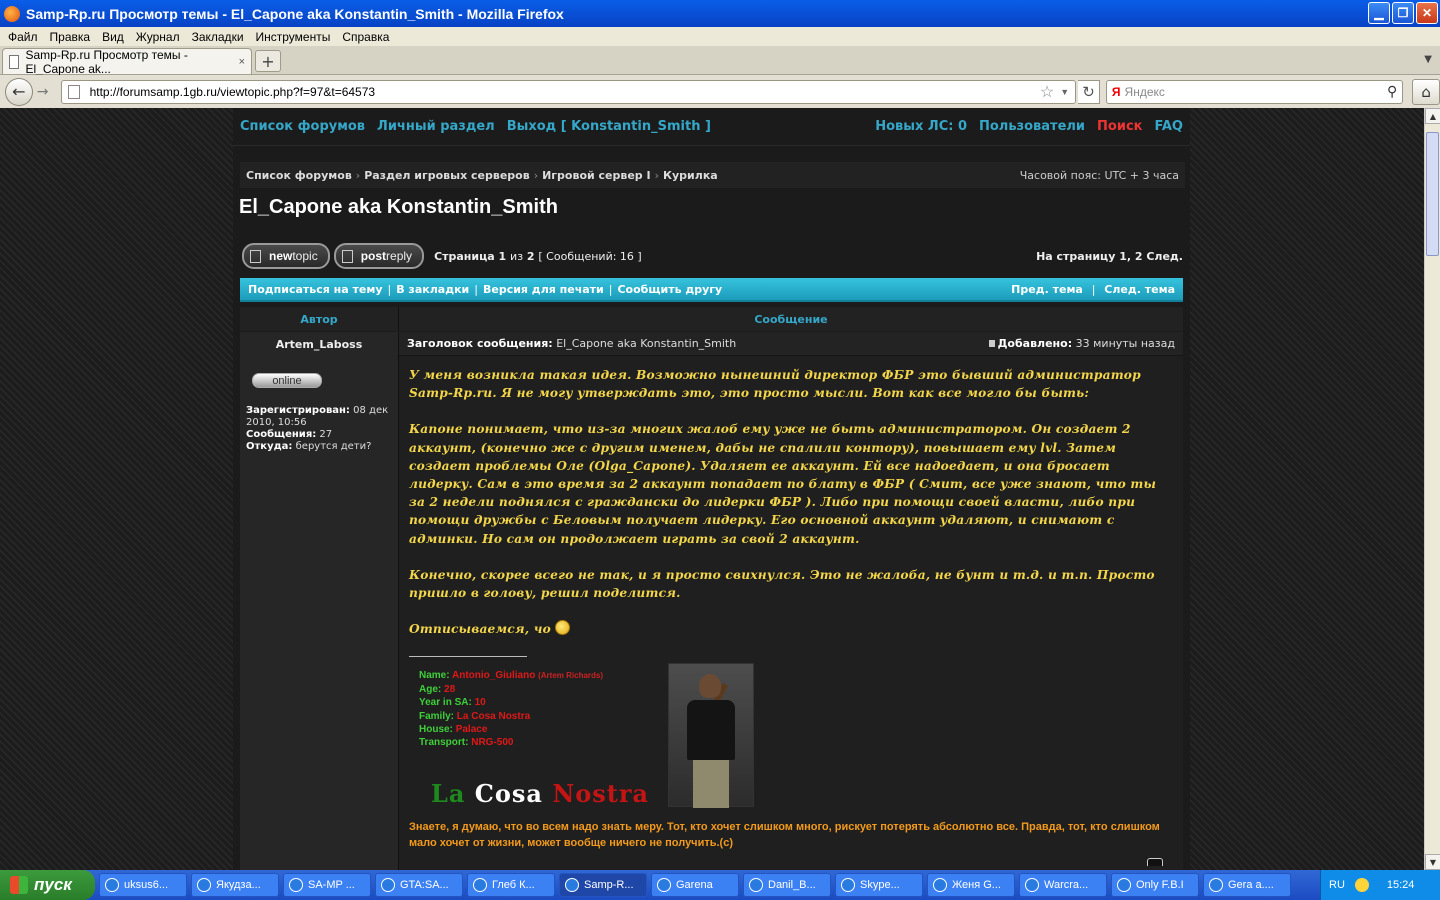 Image resolution: width=1440 pixels, height=900 pixels. Describe the element at coordinates (365, 37) in the screenshot. I see `menu-help: Справка` at that location.